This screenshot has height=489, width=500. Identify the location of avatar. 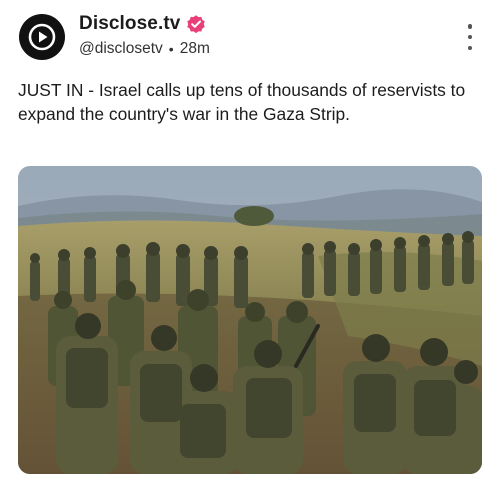
(42, 37).